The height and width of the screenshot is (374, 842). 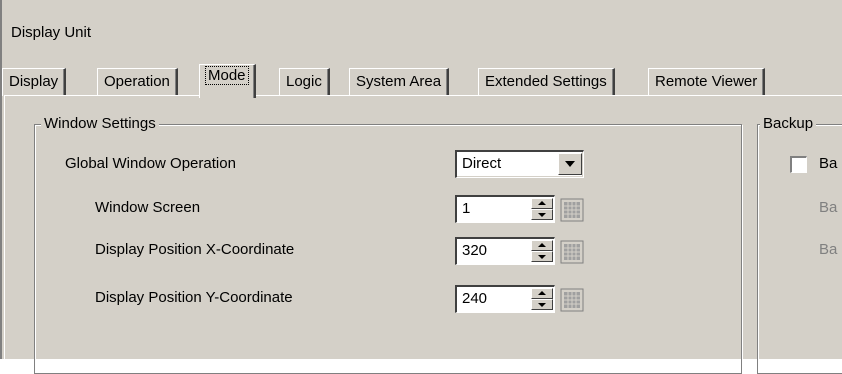 I want to click on tab-label: Display, so click(x=34, y=81).